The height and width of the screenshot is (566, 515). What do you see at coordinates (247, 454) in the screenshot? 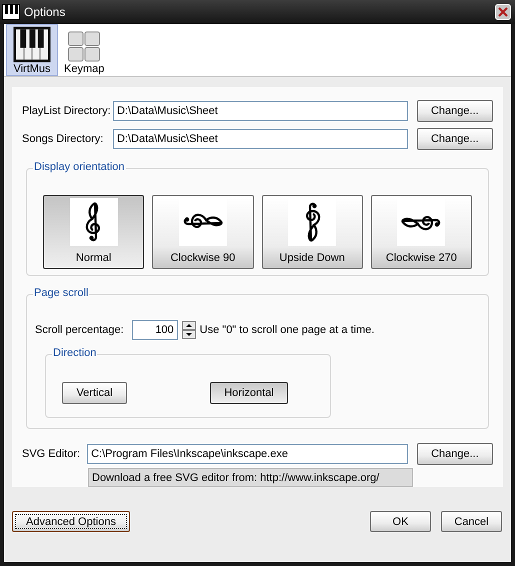
I see `text-field: C:\Program Files\Inkscape\inkscape.exe` at bounding box center [247, 454].